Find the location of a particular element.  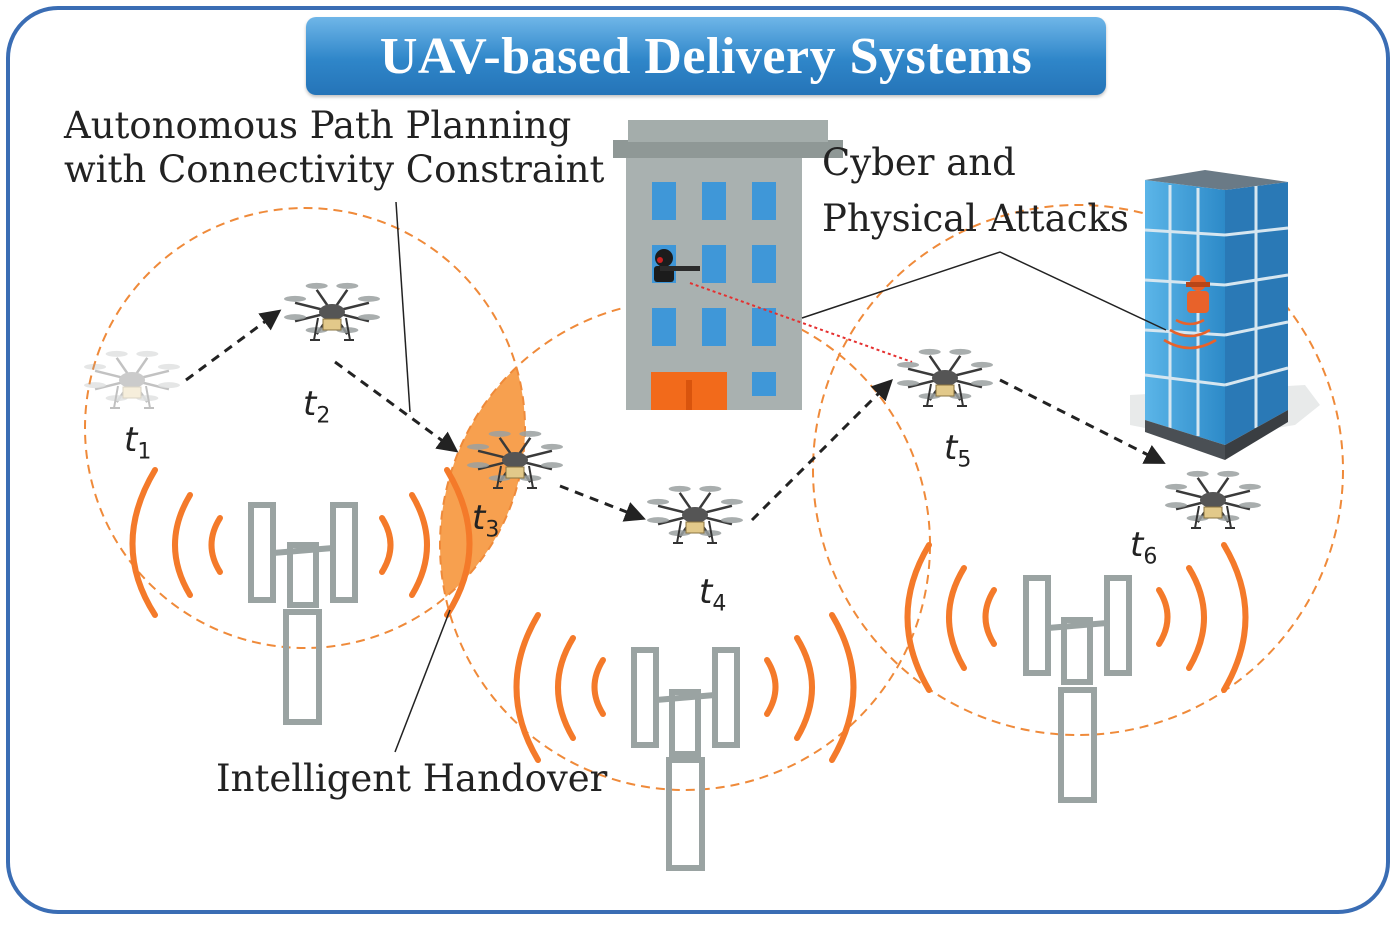

glass-tower-icon is located at coordinates (1225, 315).